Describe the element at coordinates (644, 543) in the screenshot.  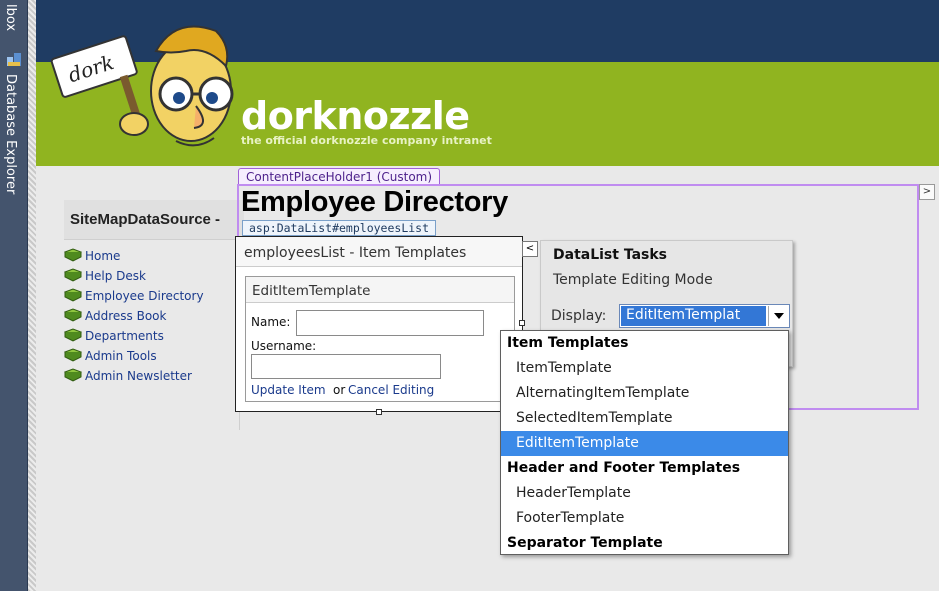
I see `group-separator-template: Separator Template` at that location.